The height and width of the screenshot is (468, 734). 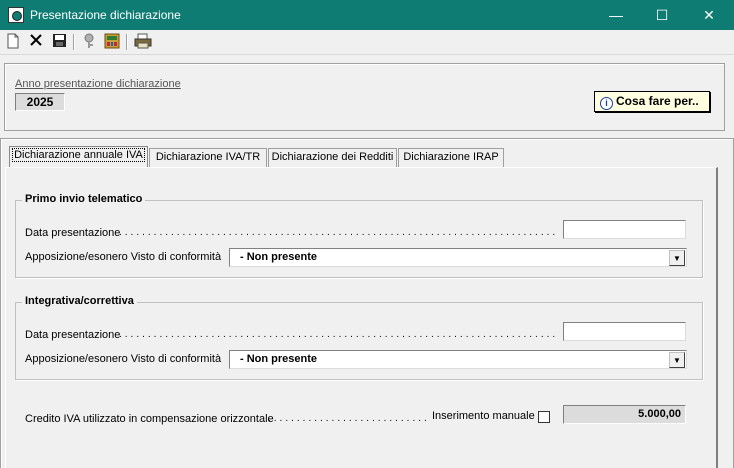 I want to click on integrativa-data-input, so click(x=624, y=331).